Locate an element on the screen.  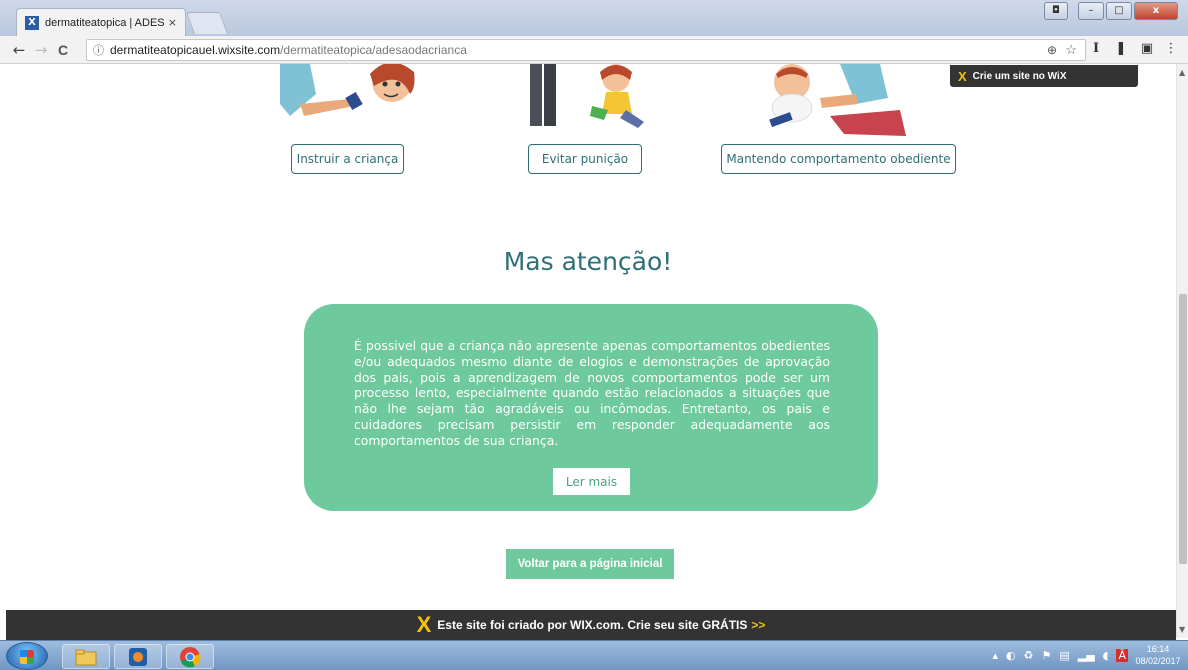
wix-favicon-icon: X is located at coordinates (32, 22).